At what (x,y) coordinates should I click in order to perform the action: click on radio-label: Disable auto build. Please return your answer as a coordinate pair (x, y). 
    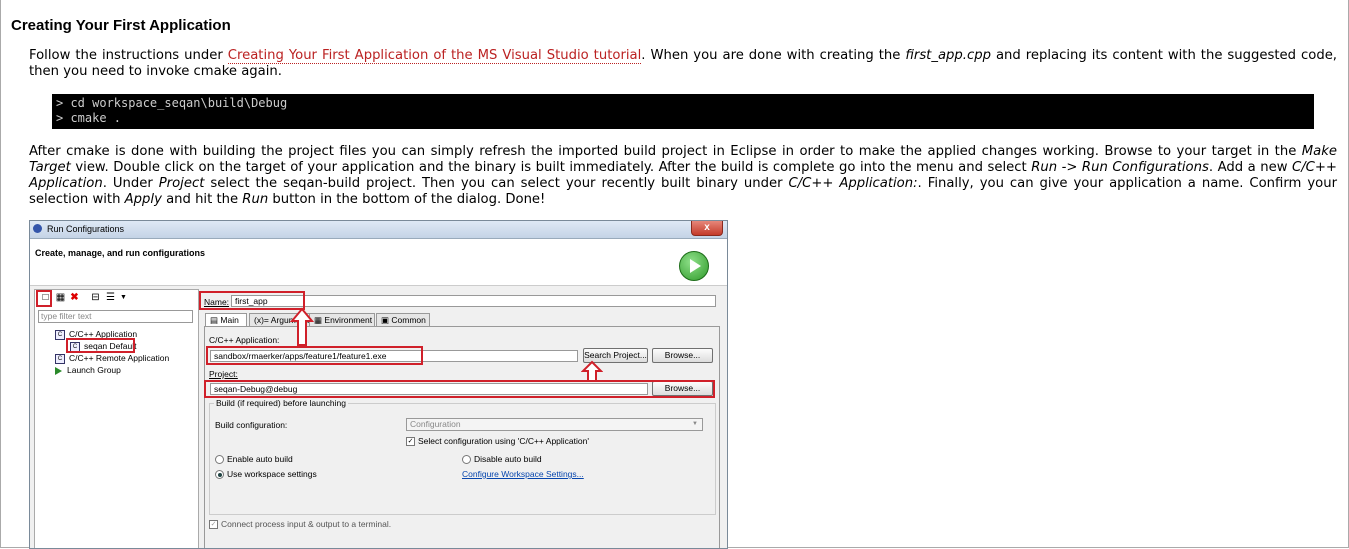
    Looking at the image, I should click on (508, 459).